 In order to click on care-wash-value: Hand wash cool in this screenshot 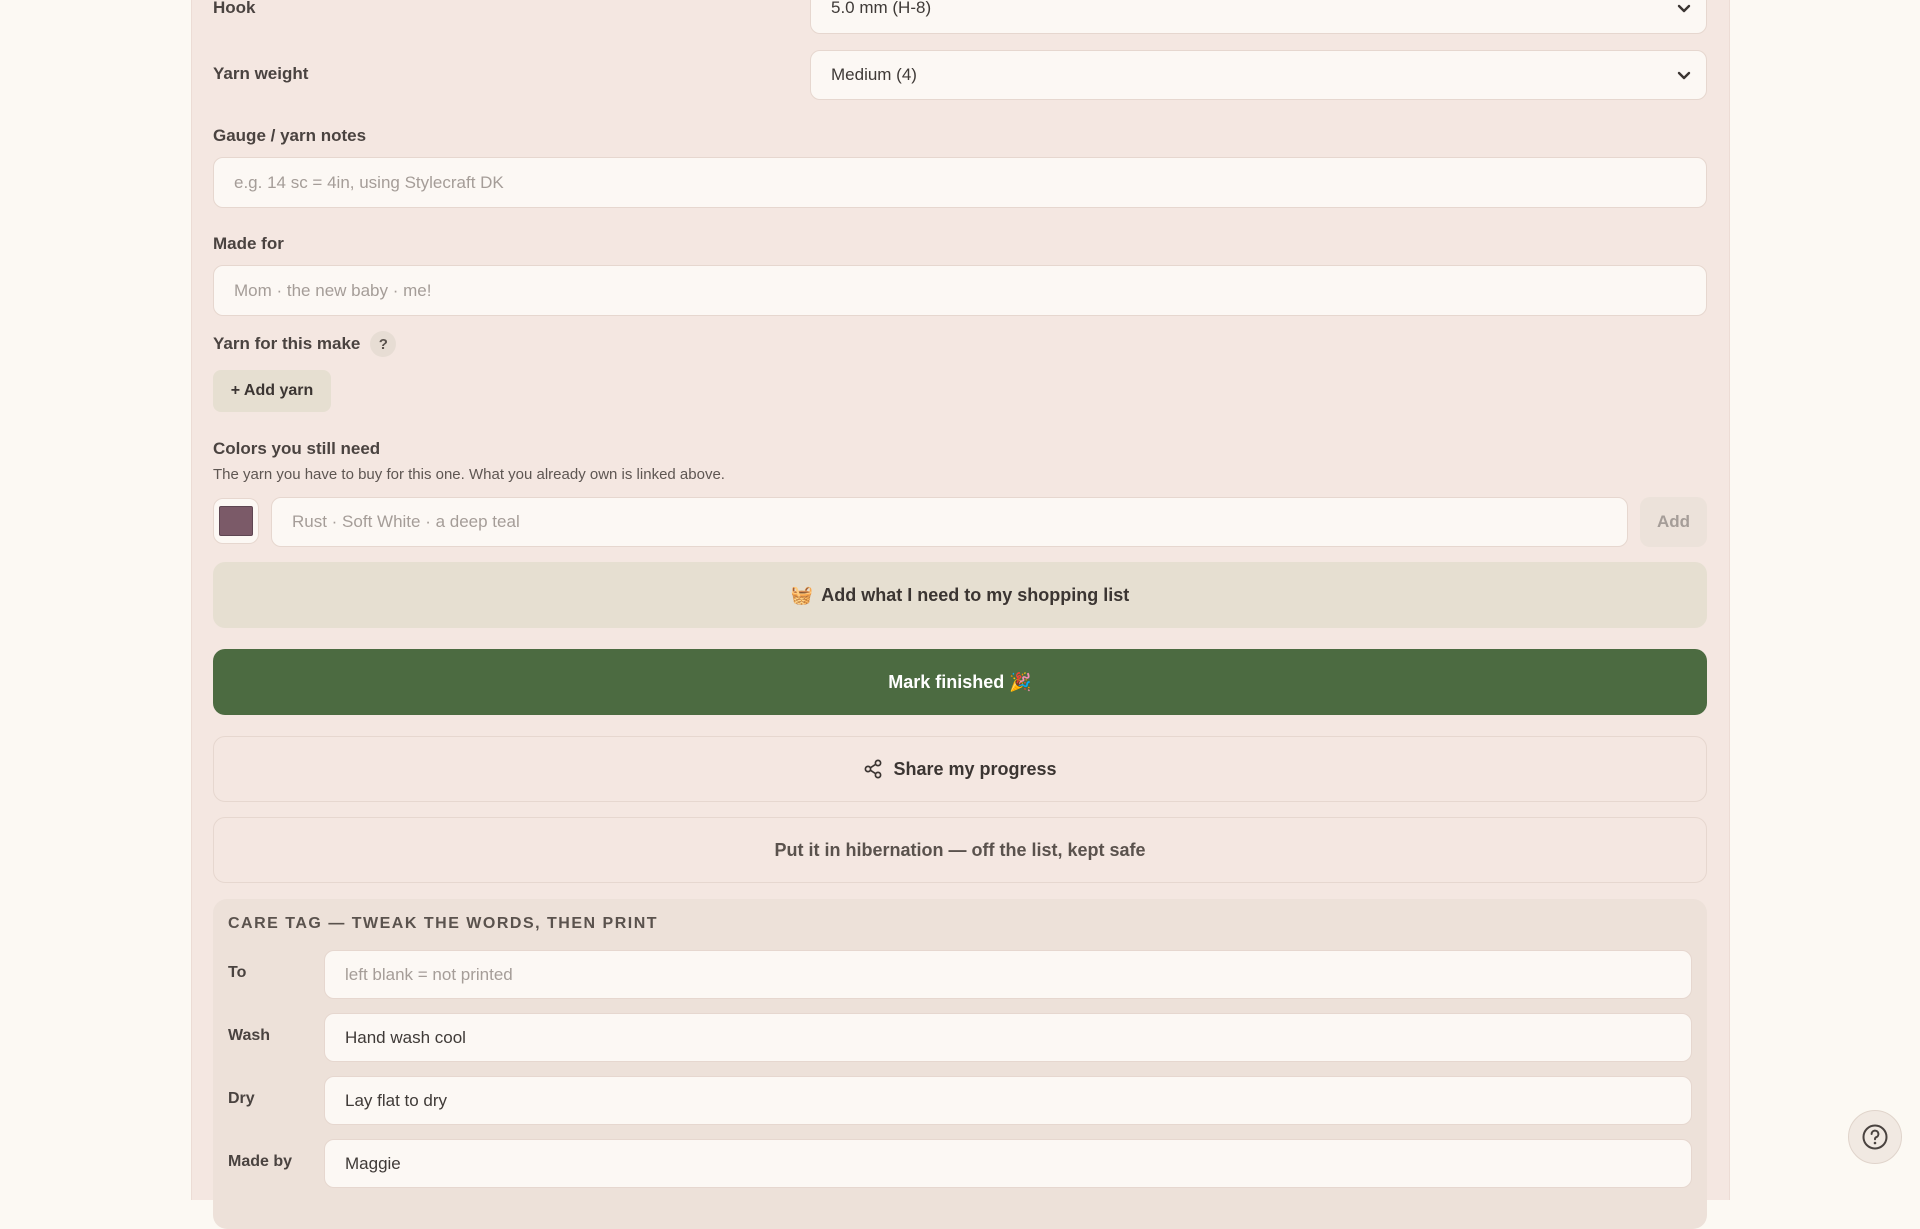, I will do `click(405, 1037)`.